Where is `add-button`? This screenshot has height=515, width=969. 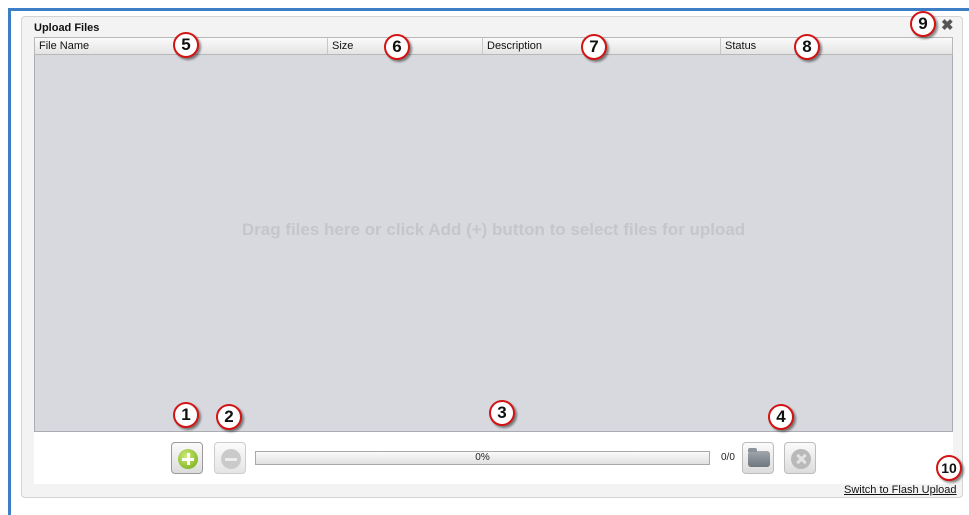
add-button is located at coordinates (187, 458).